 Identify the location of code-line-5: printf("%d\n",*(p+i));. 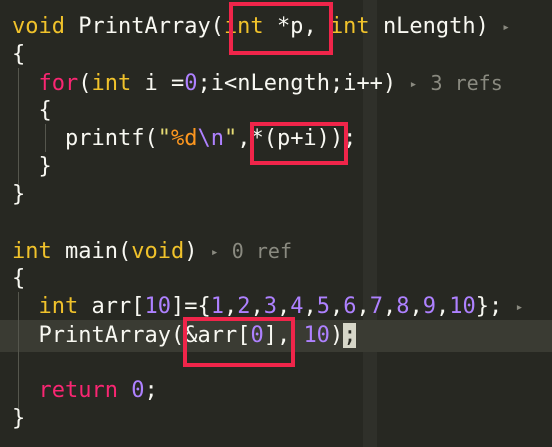
(184, 139).